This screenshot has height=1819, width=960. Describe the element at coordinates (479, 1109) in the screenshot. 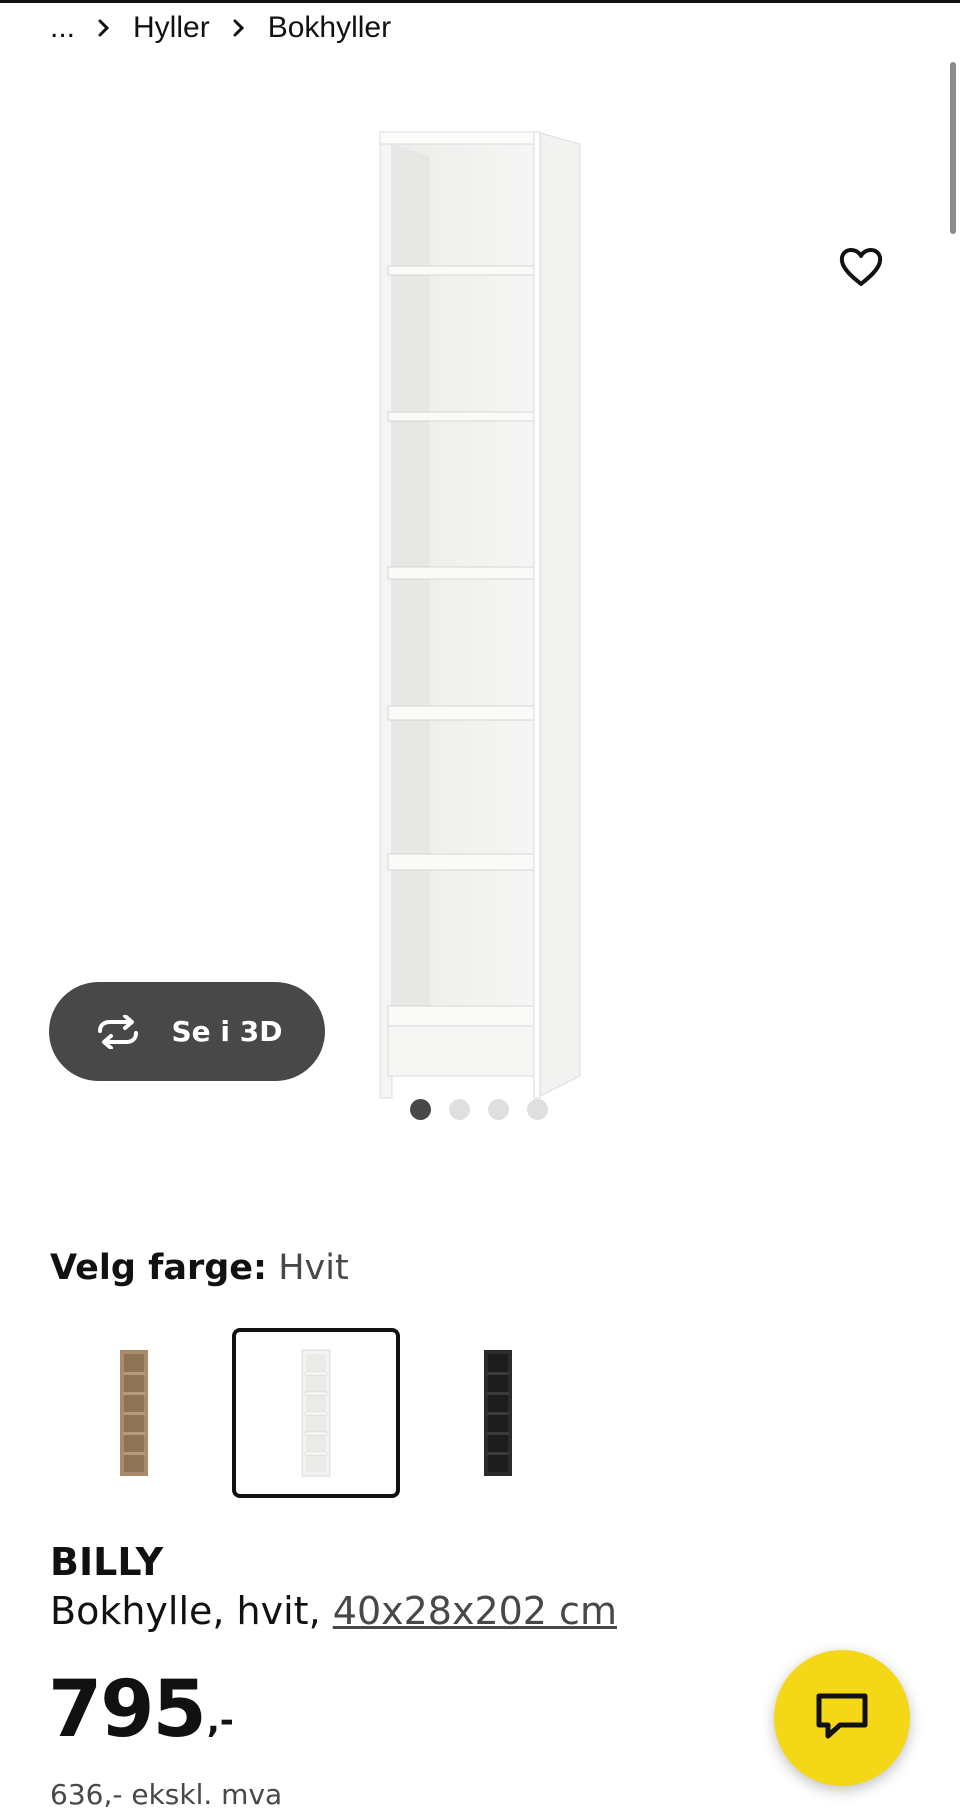

I see `gallery-pagination` at that location.